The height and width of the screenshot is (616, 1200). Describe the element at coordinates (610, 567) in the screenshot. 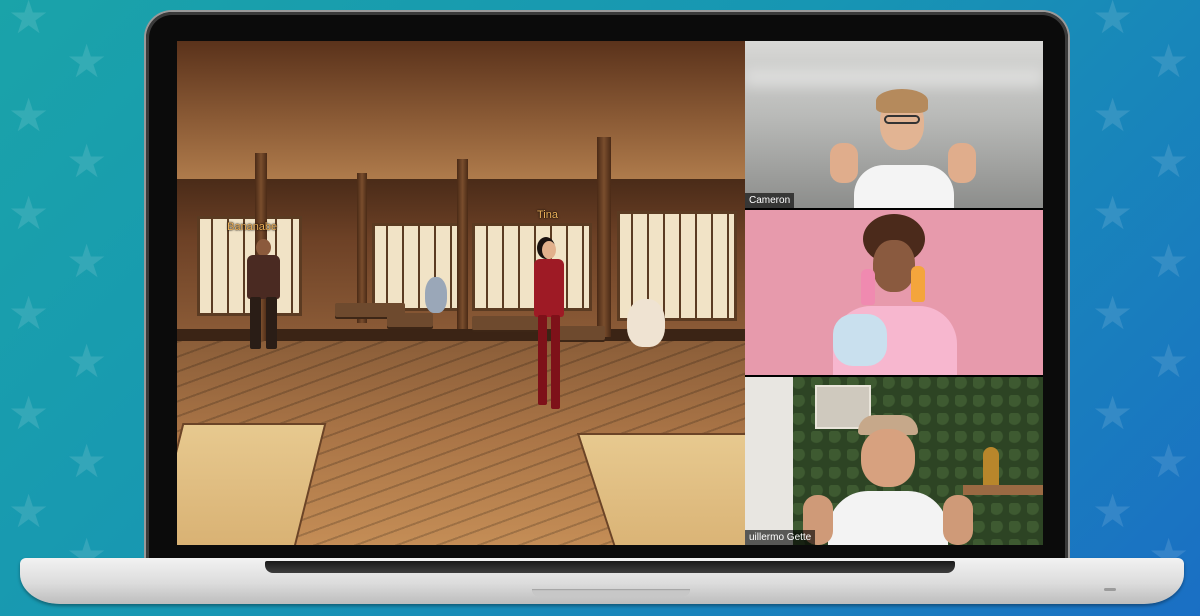

I see `laptop-hinge` at that location.